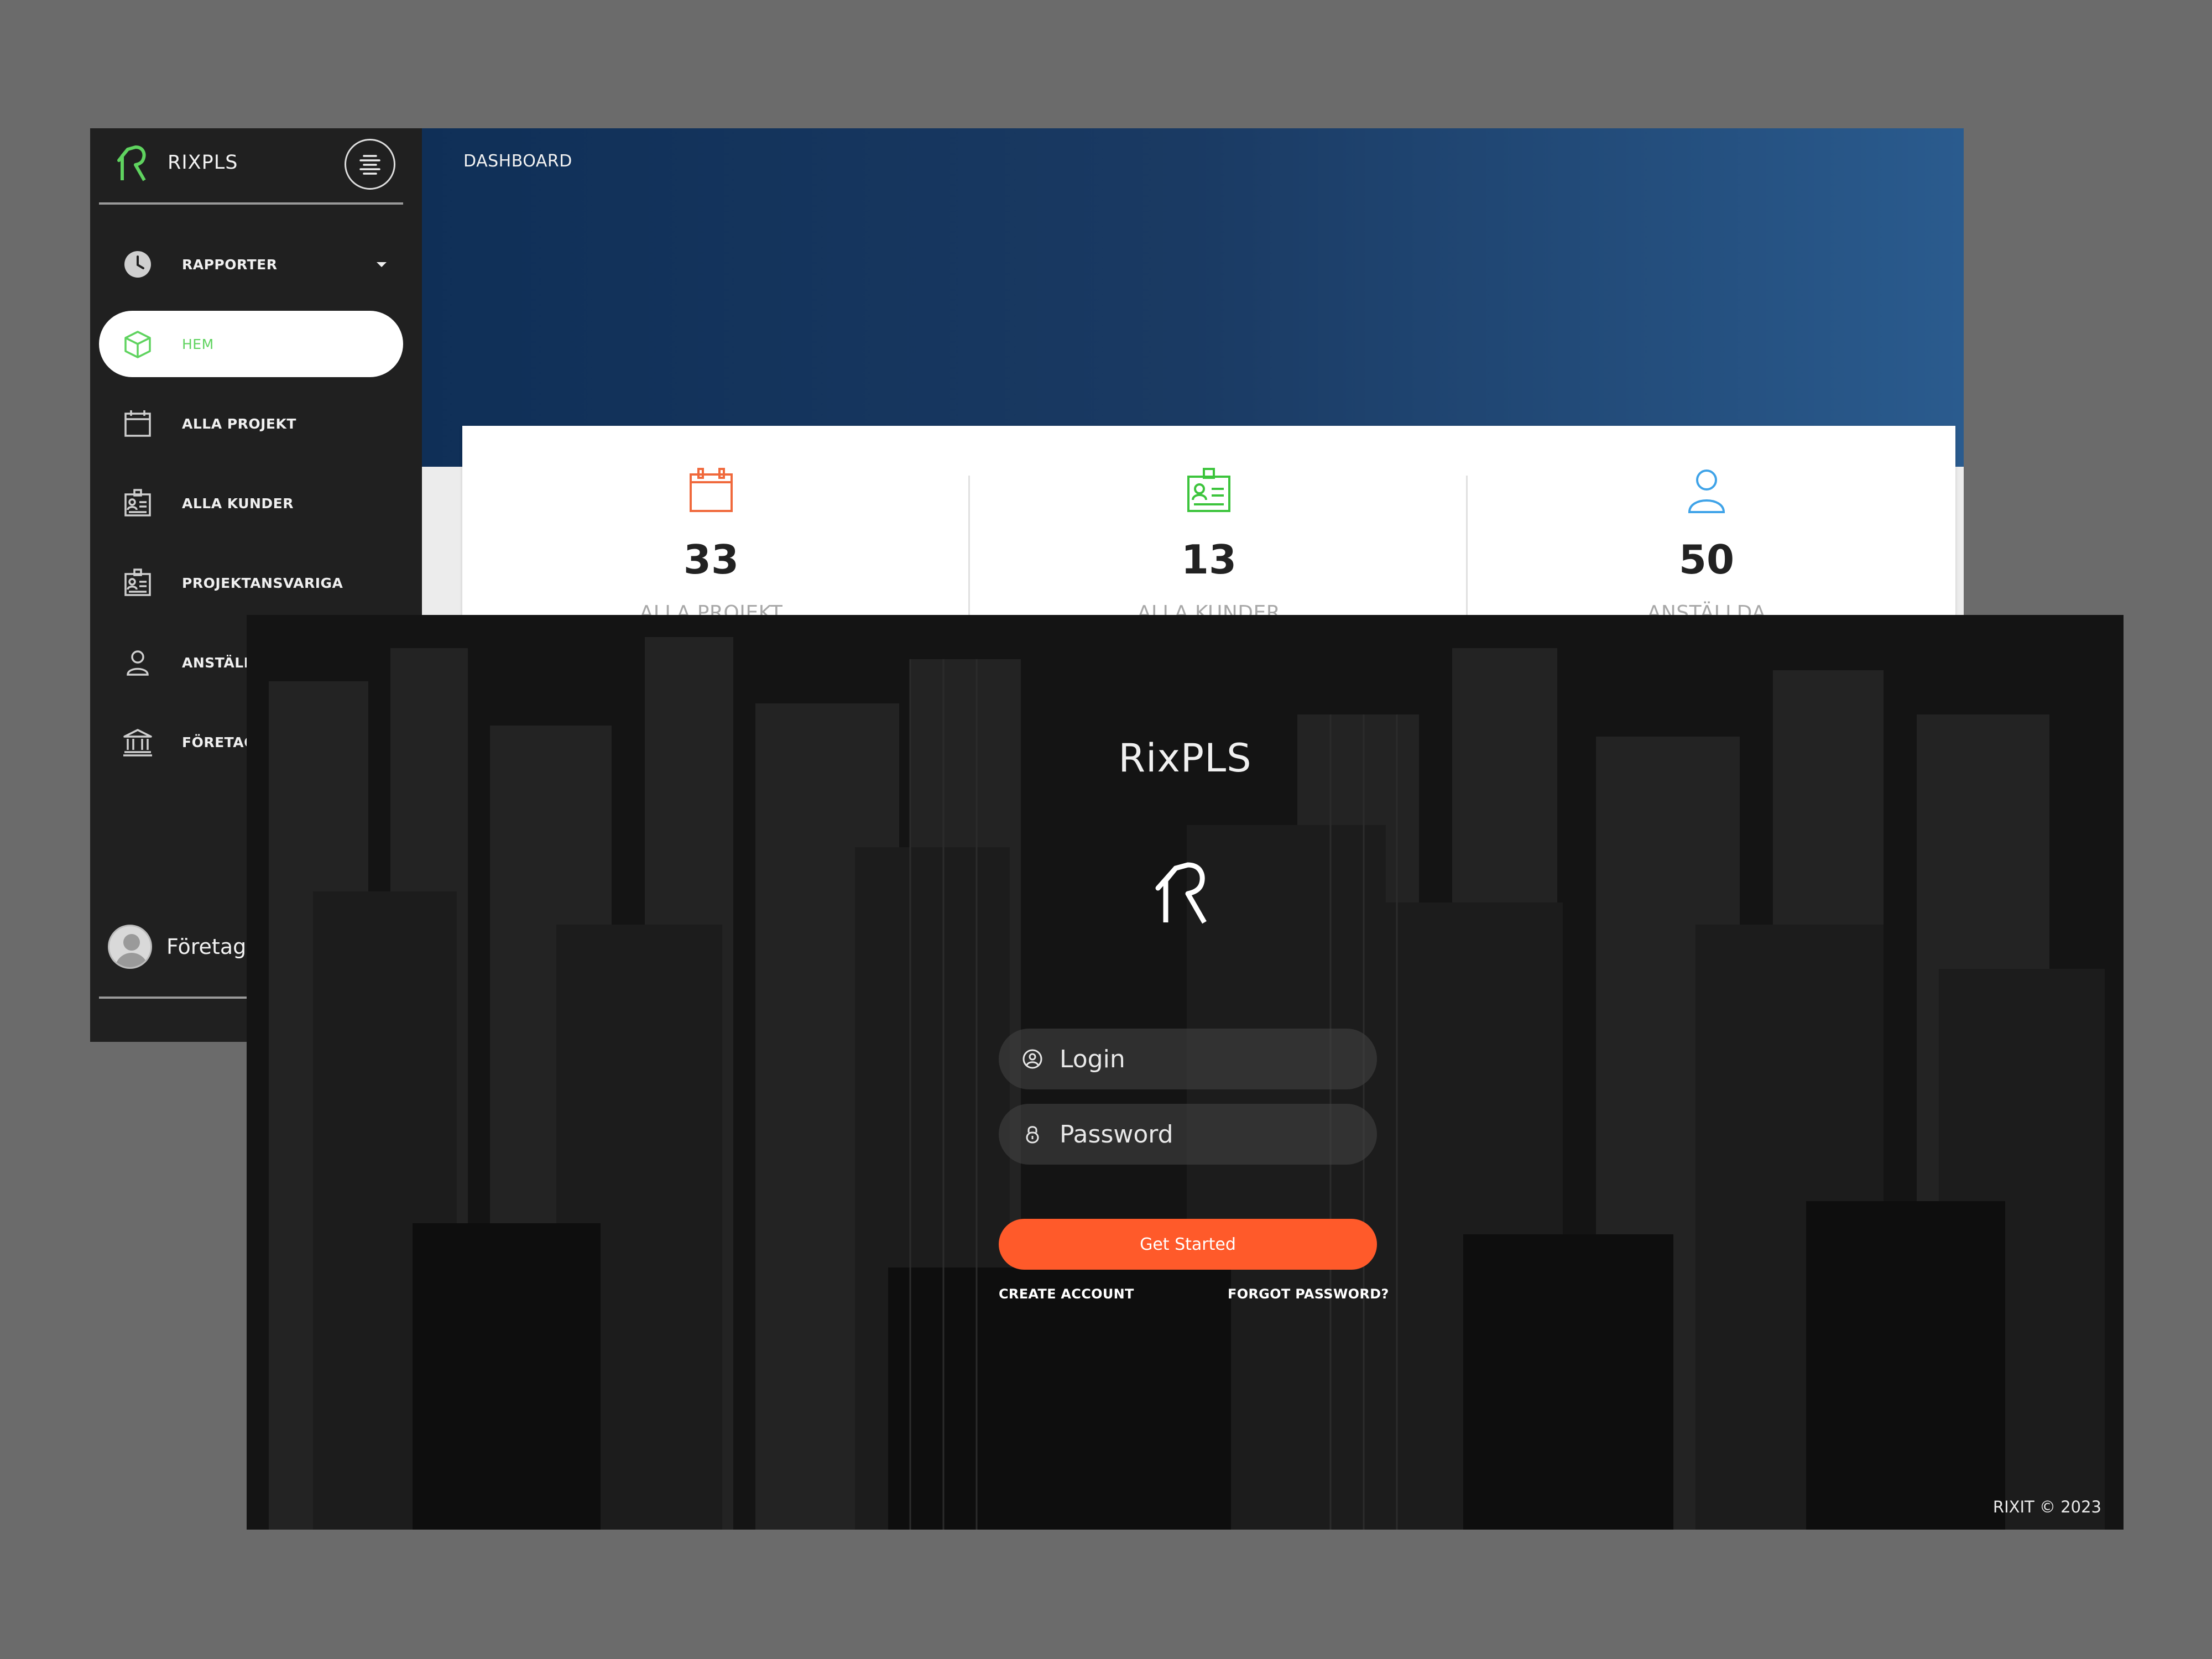 Image resolution: width=2212 pixels, height=1659 pixels. I want to click on create-account-link: CREATE ACCOUNT, so click(1067, 1294).